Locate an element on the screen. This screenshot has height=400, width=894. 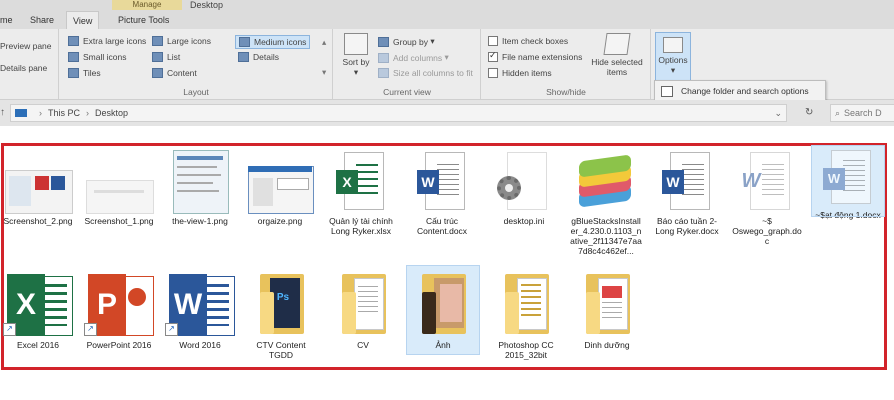
group-by-button: Group by ▾ is located at coordinates (406, 41).